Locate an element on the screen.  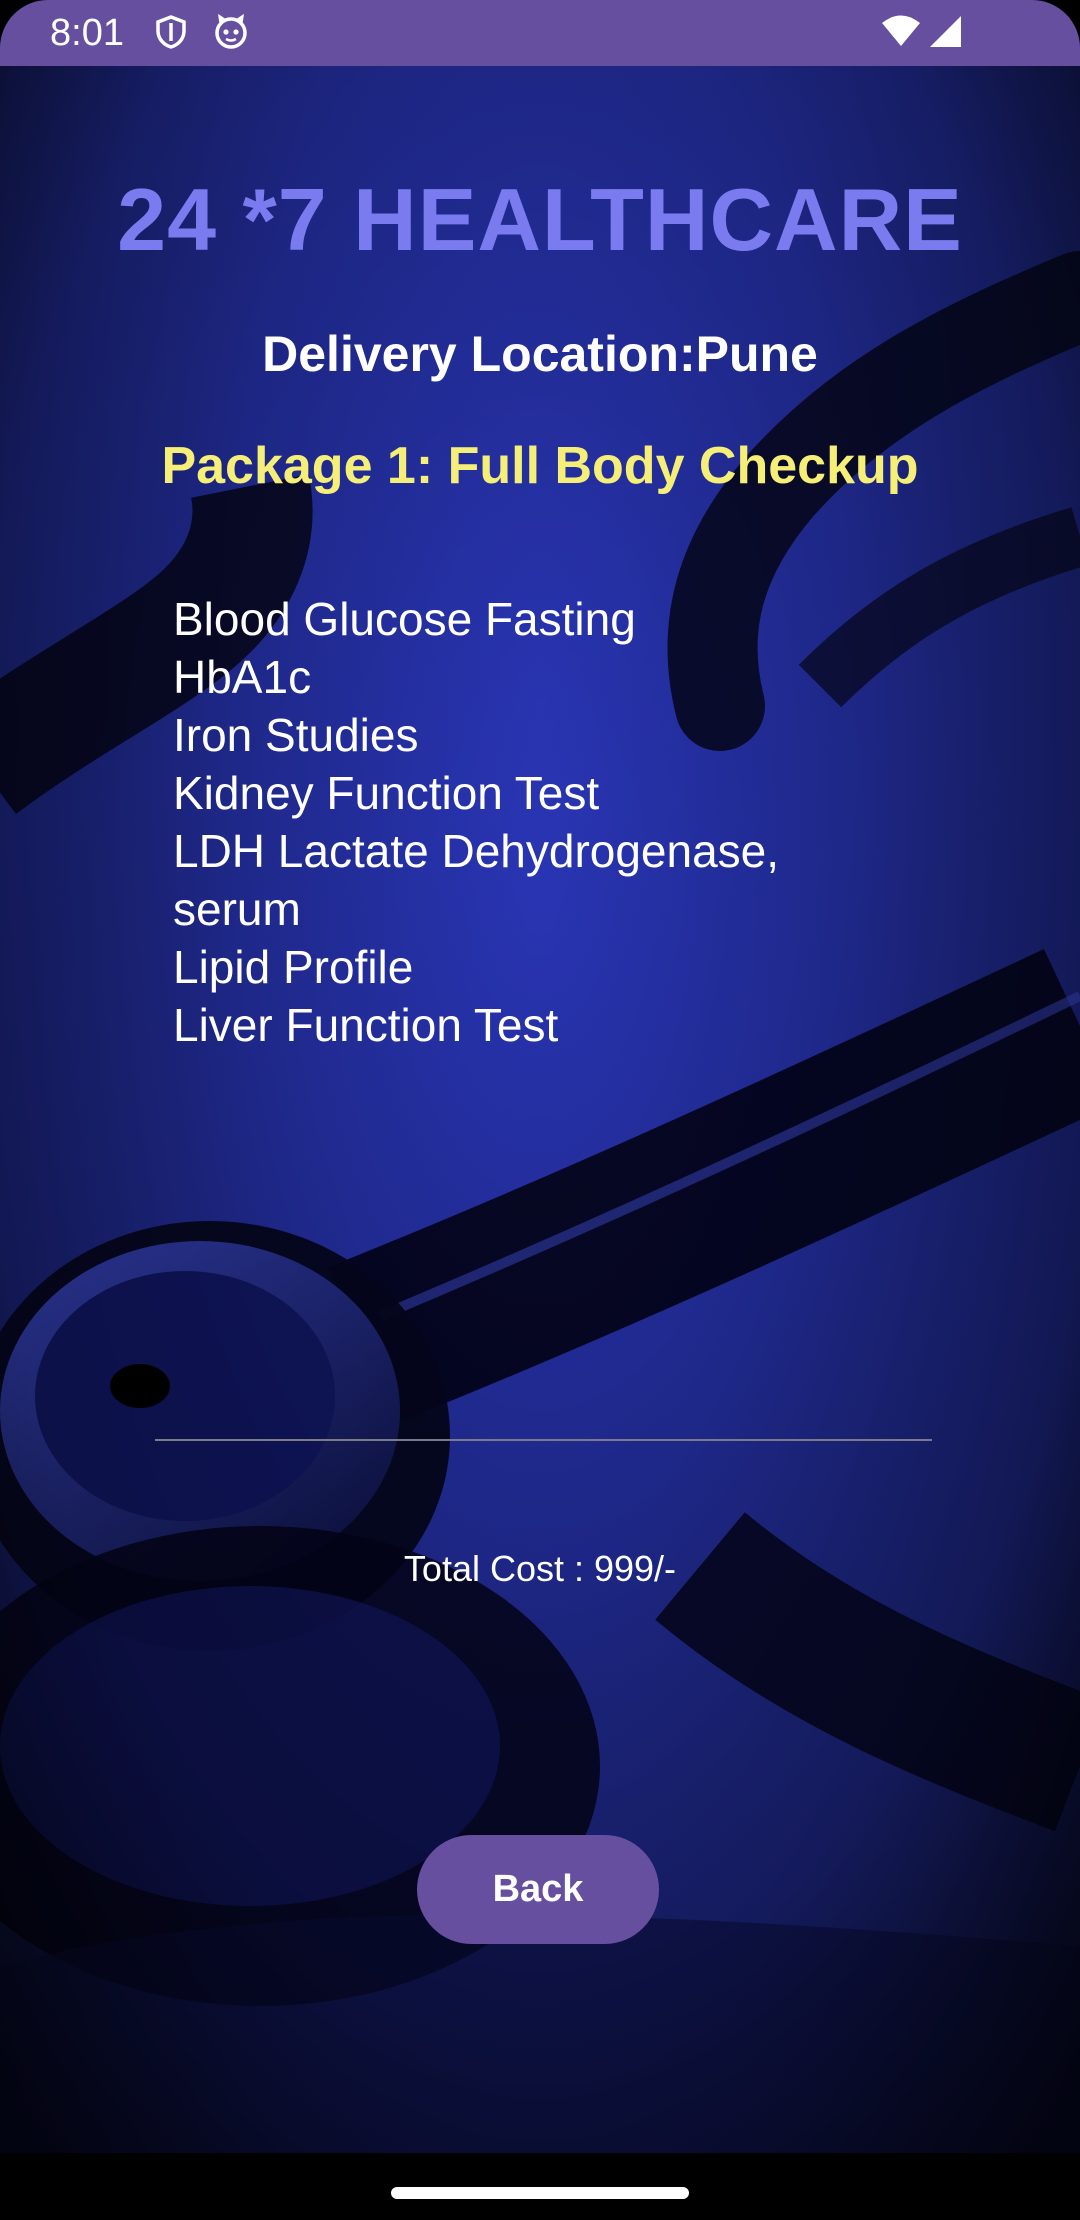
app-title: 24 *7 HEALTHCARE is located at coordinates (540, 219).